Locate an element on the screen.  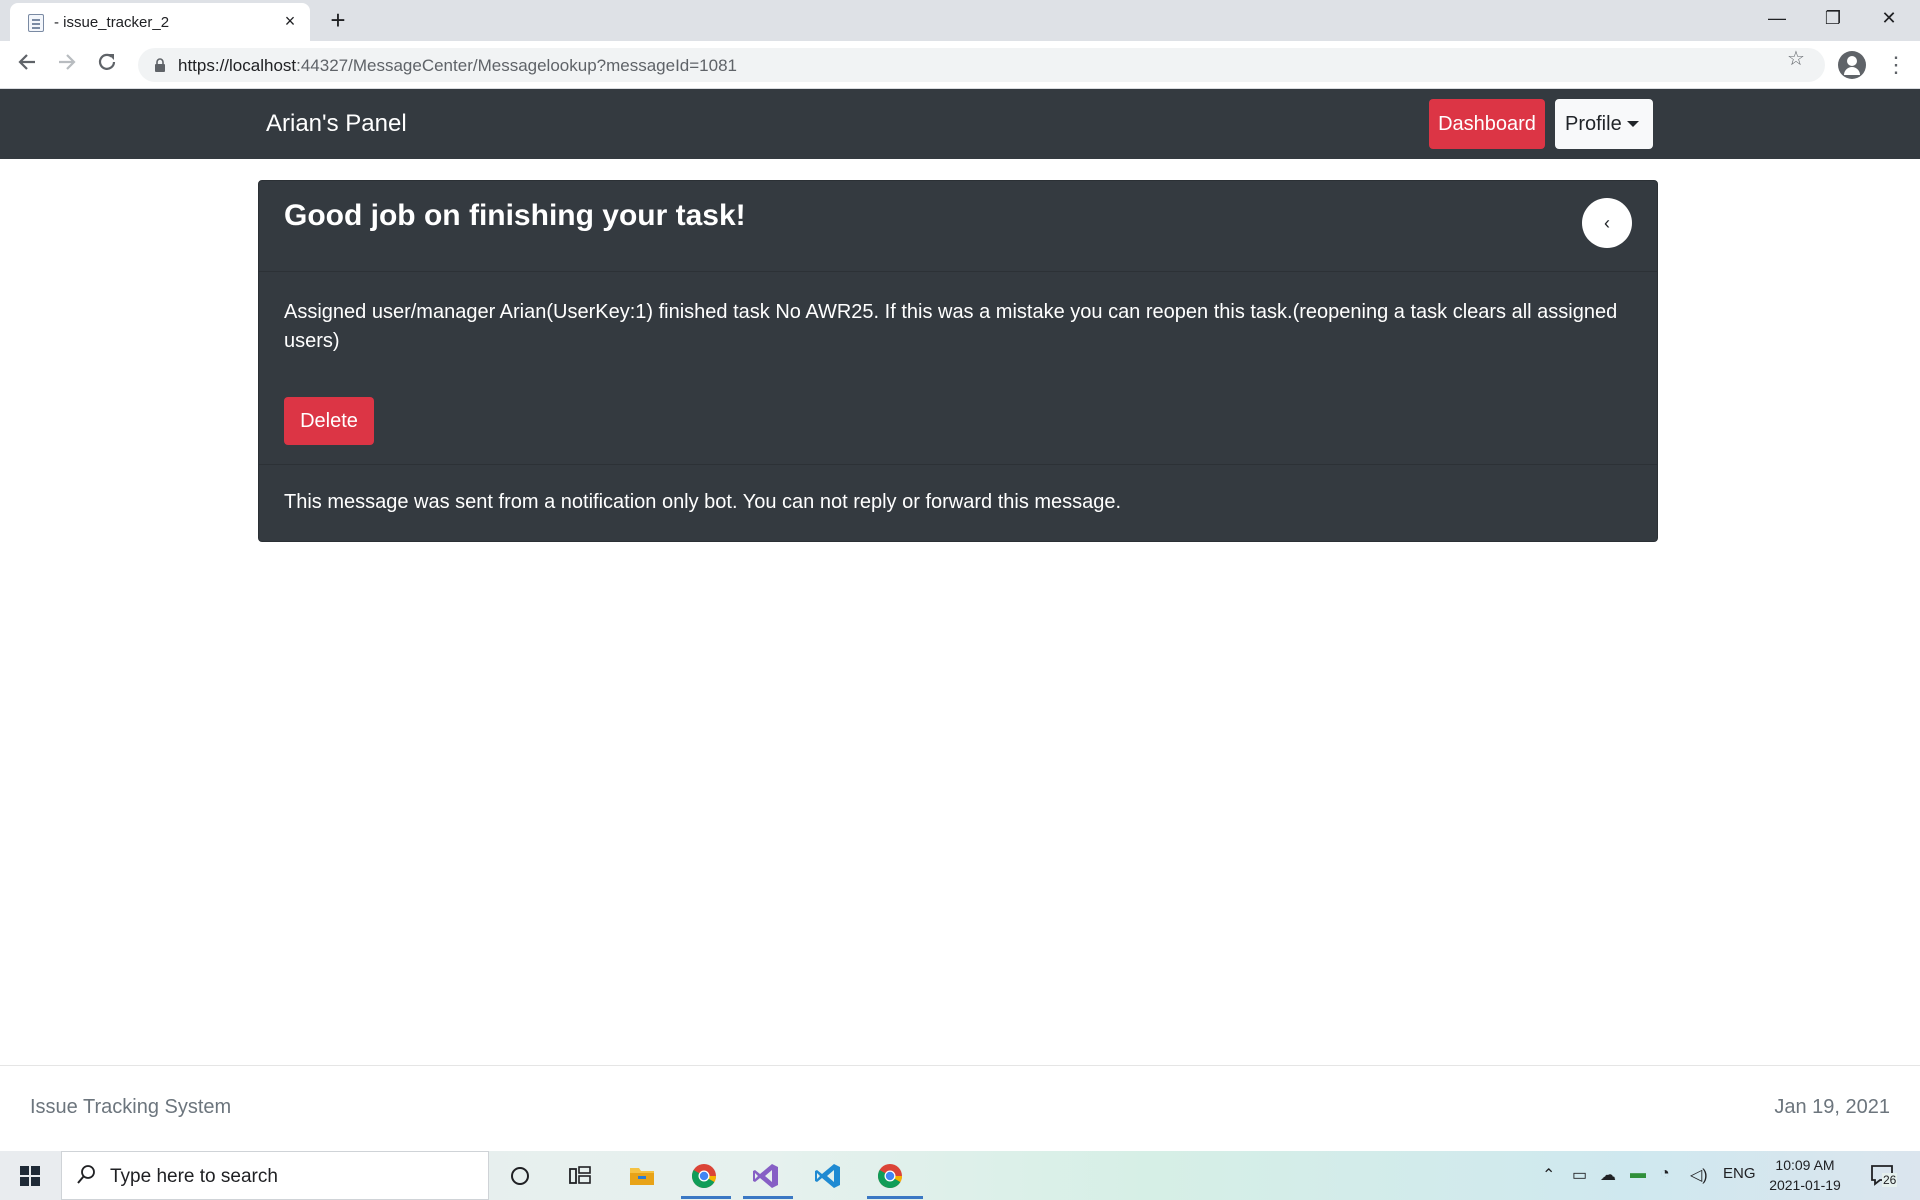
back-arrow-icon is located at coordinates (27, 65).